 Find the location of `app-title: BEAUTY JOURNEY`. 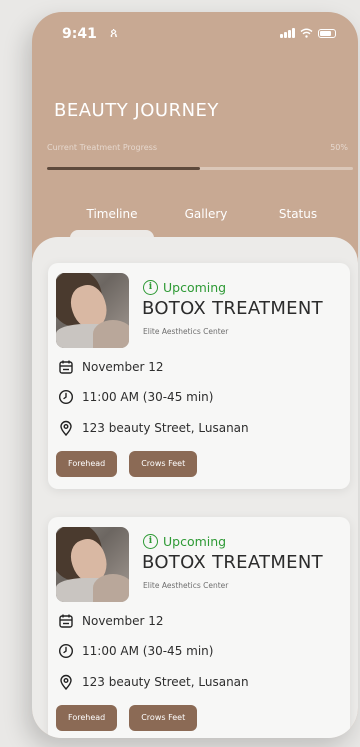

app-title: BEAUTY JOURNEY is located at coordinates (136, 111).